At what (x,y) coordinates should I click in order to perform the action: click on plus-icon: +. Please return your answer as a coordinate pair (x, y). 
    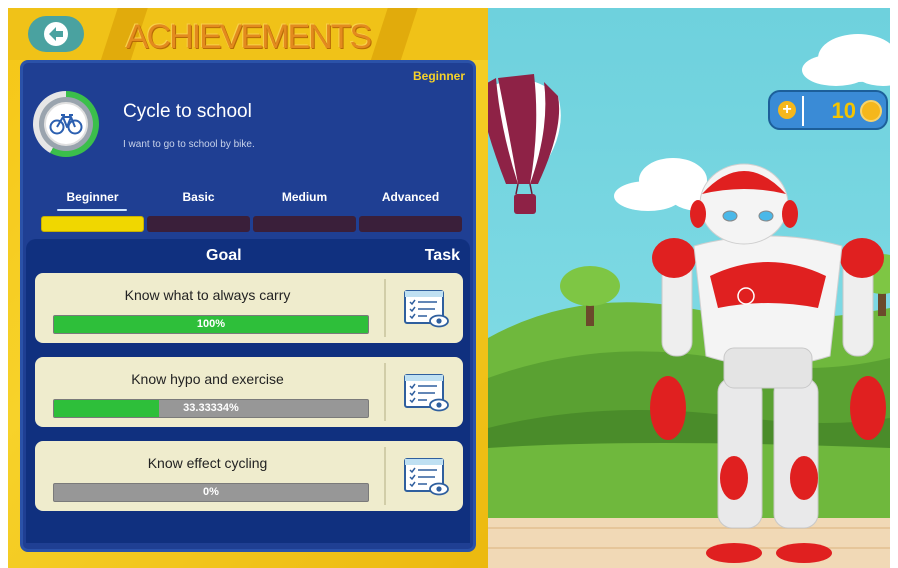
    Looking at the image, I should click on (787, 110).